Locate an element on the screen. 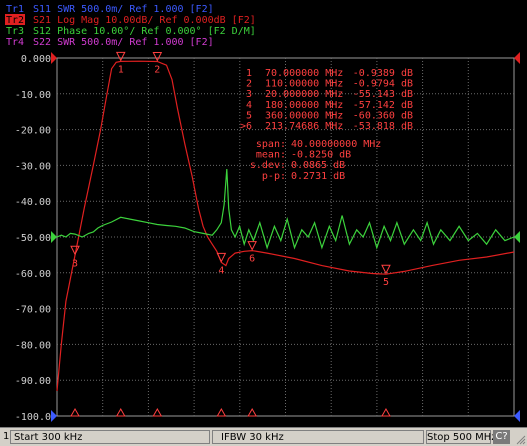 Image resolution: width=527 pixels, height=446 pixels. marker-label: 4 is located at coordinates (221, 270).